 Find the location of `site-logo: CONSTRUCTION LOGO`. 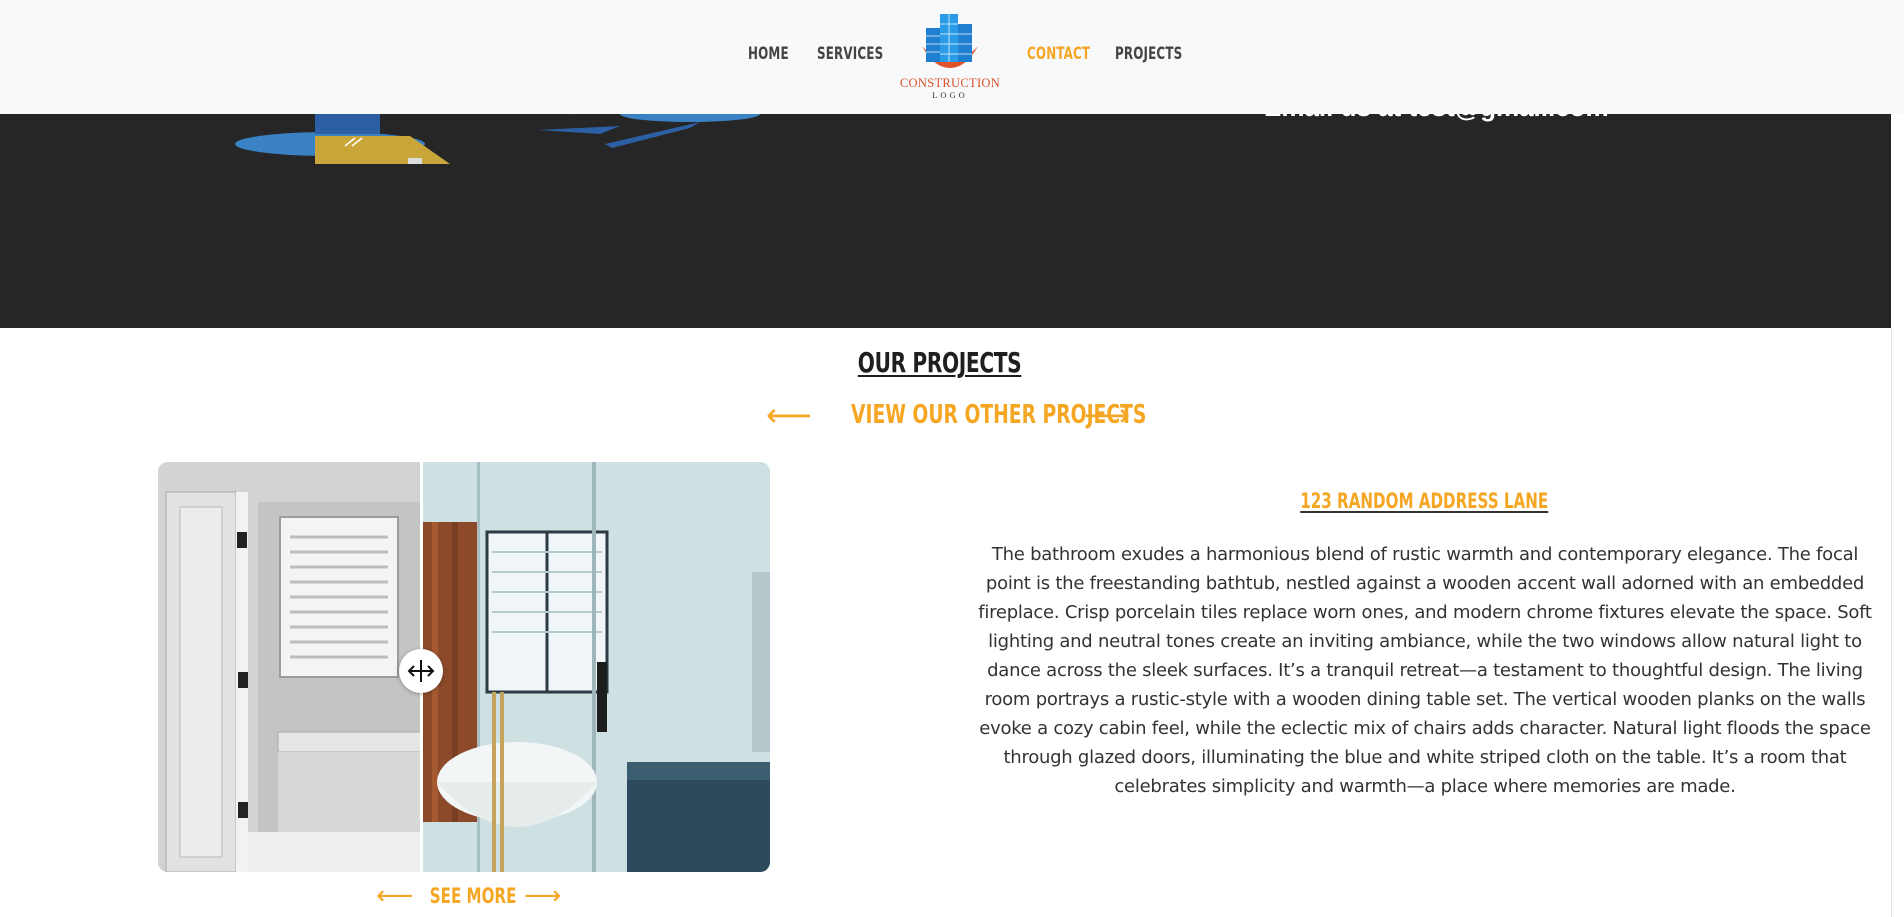

site-logo: CONSTRUCTION LOGO is located at coordinates (950, 57).